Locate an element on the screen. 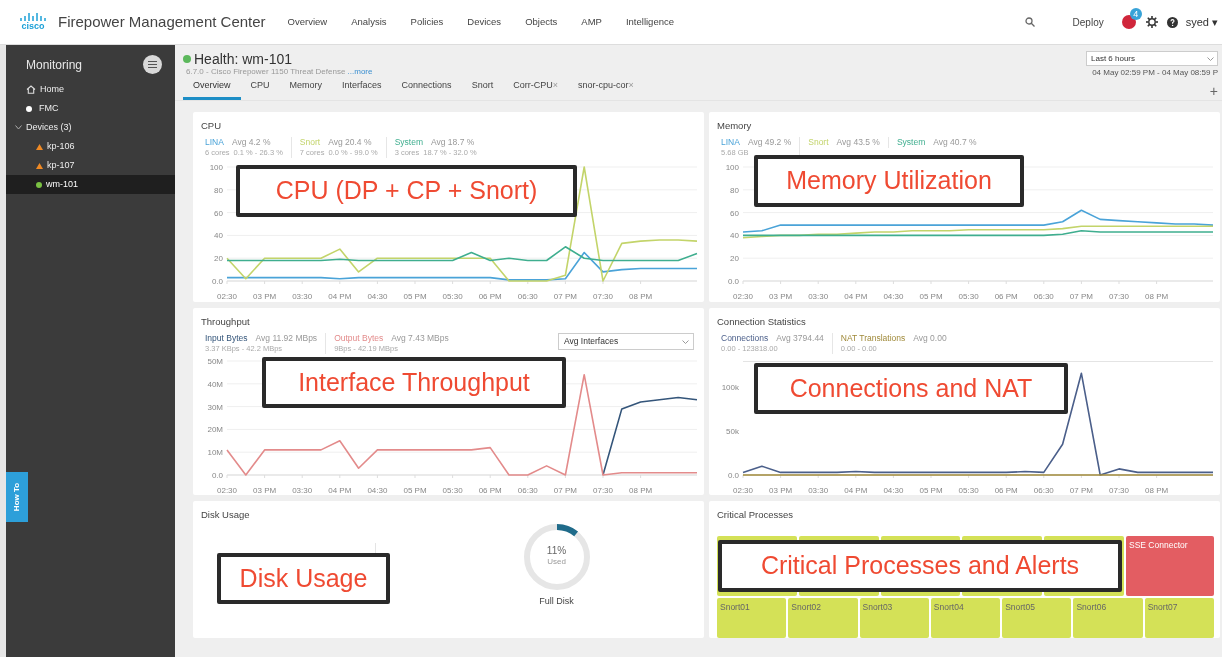 The width and height of the screenshot is (1222, 657). legend-average: Avg 20.4 % is located at coordinates (350, 143).